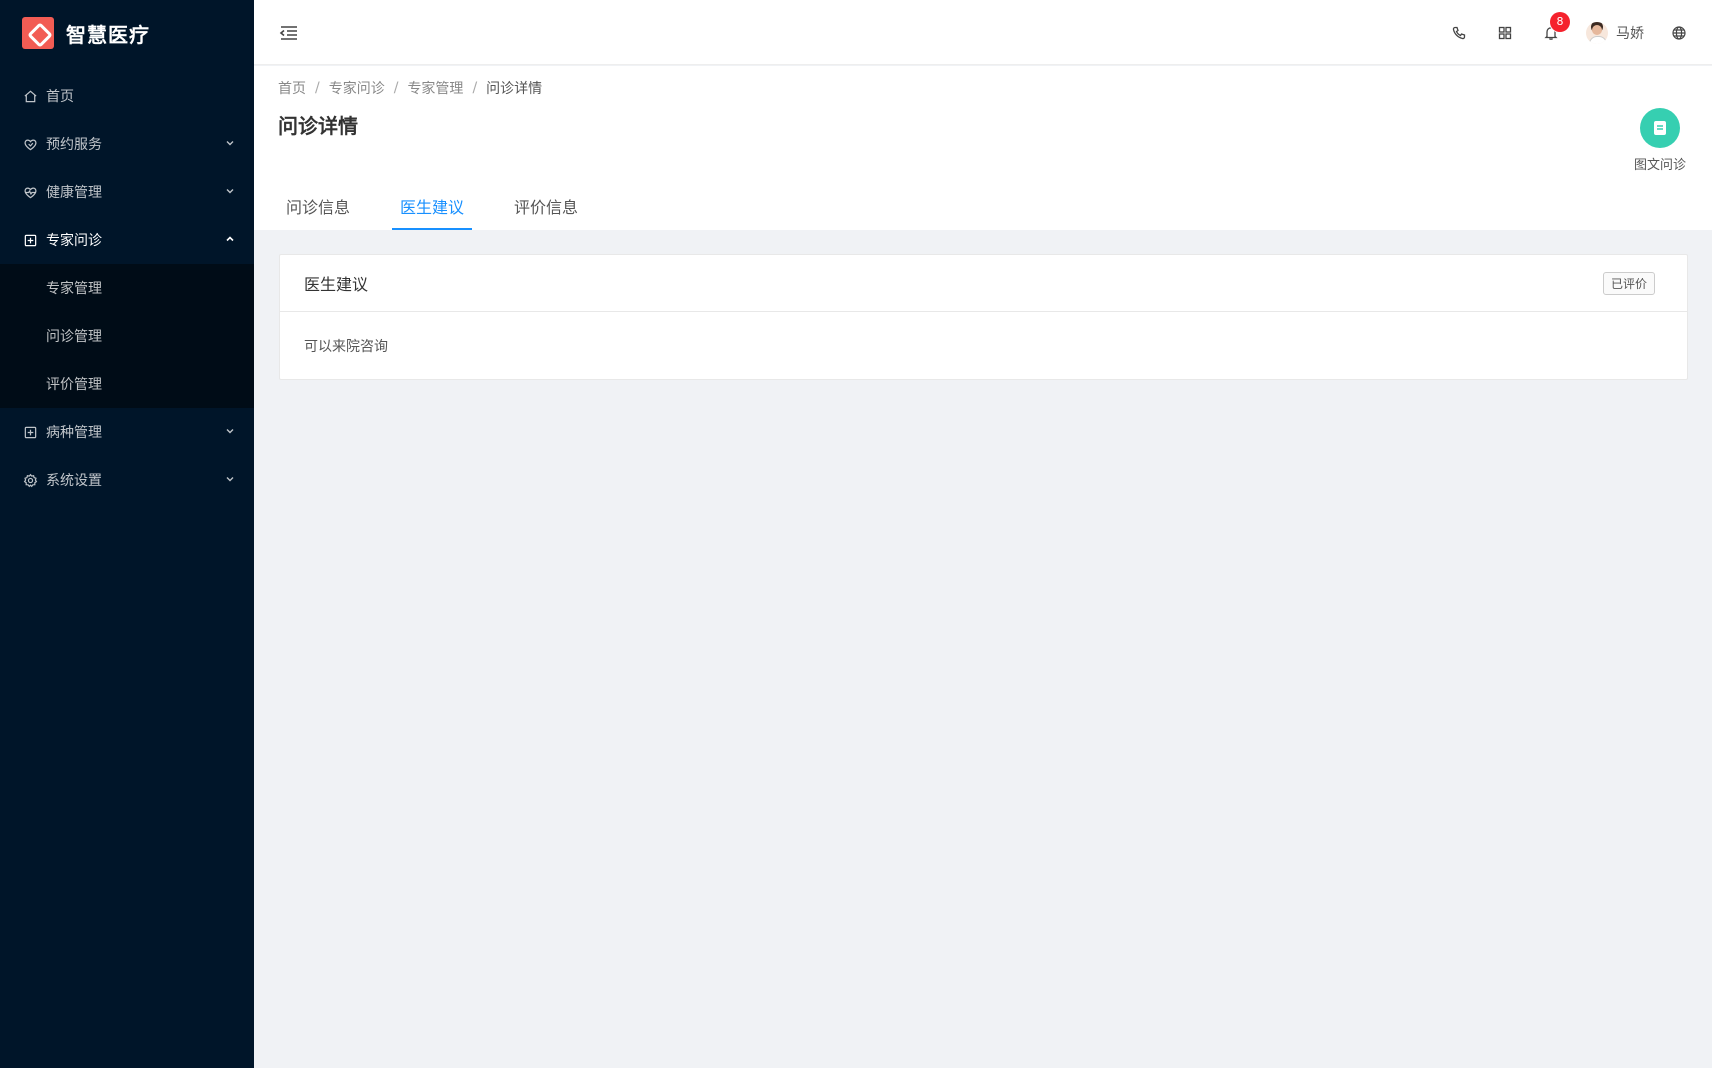 The height and width of the screenshot is (1068, 1712). I want to click on card-header: 医生建议 已评价, so click(983, 283).